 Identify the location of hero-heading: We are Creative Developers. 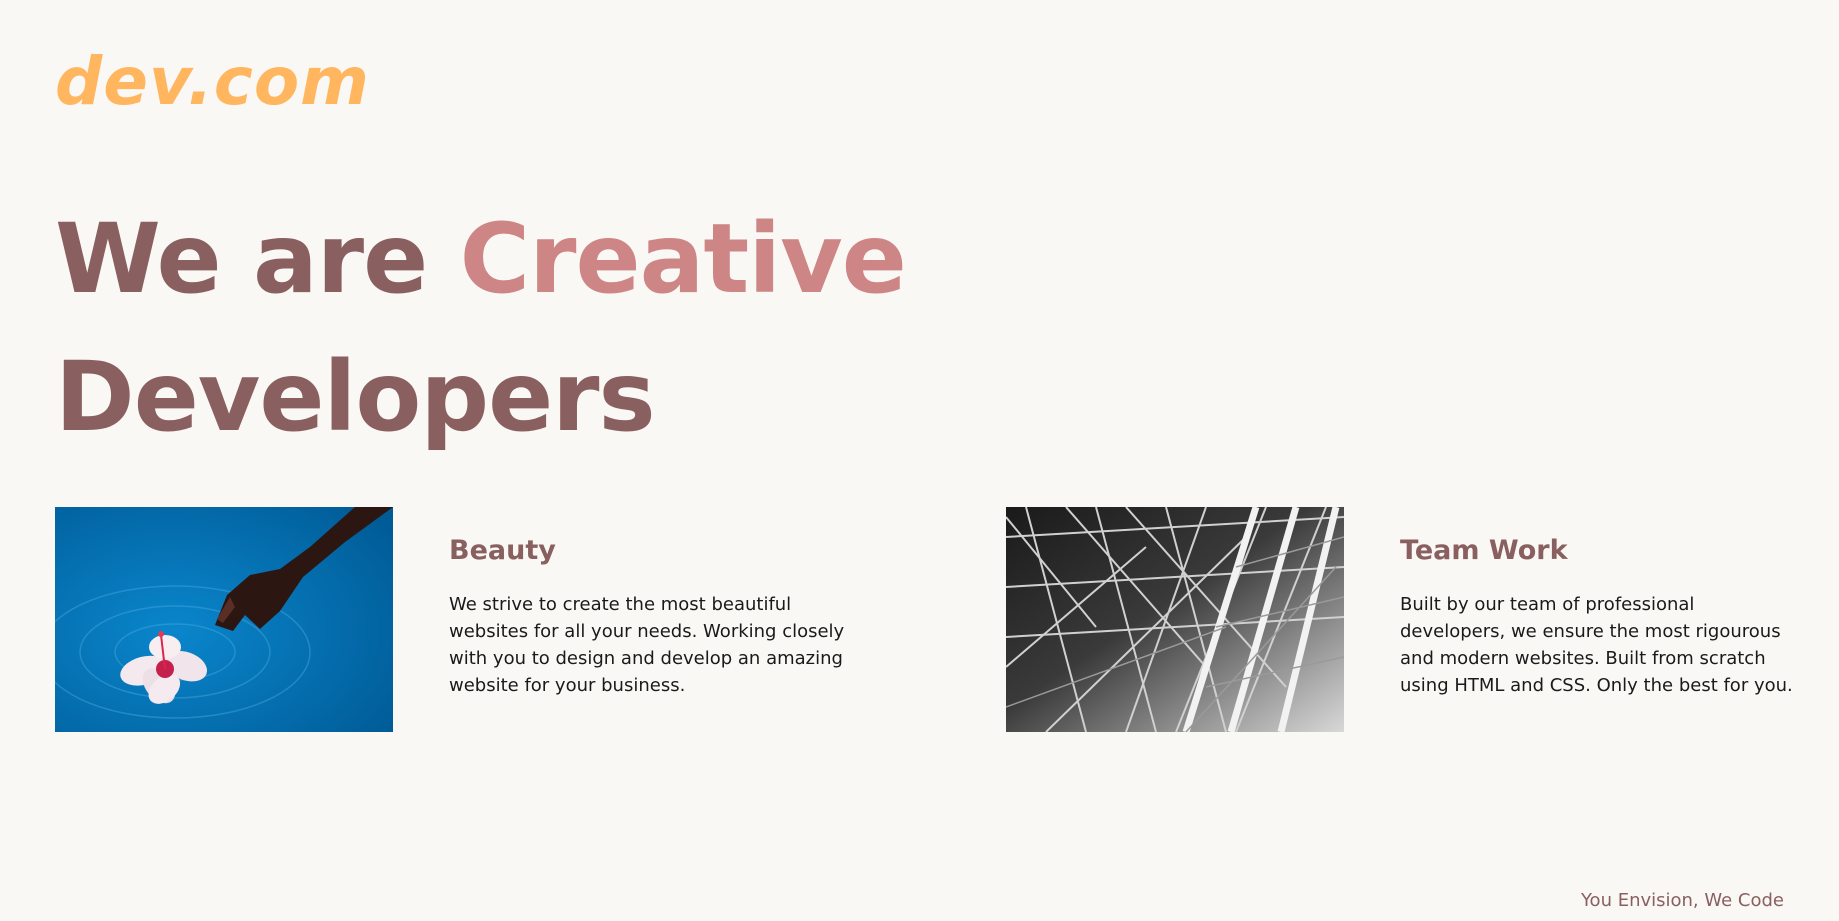
(481, 328).